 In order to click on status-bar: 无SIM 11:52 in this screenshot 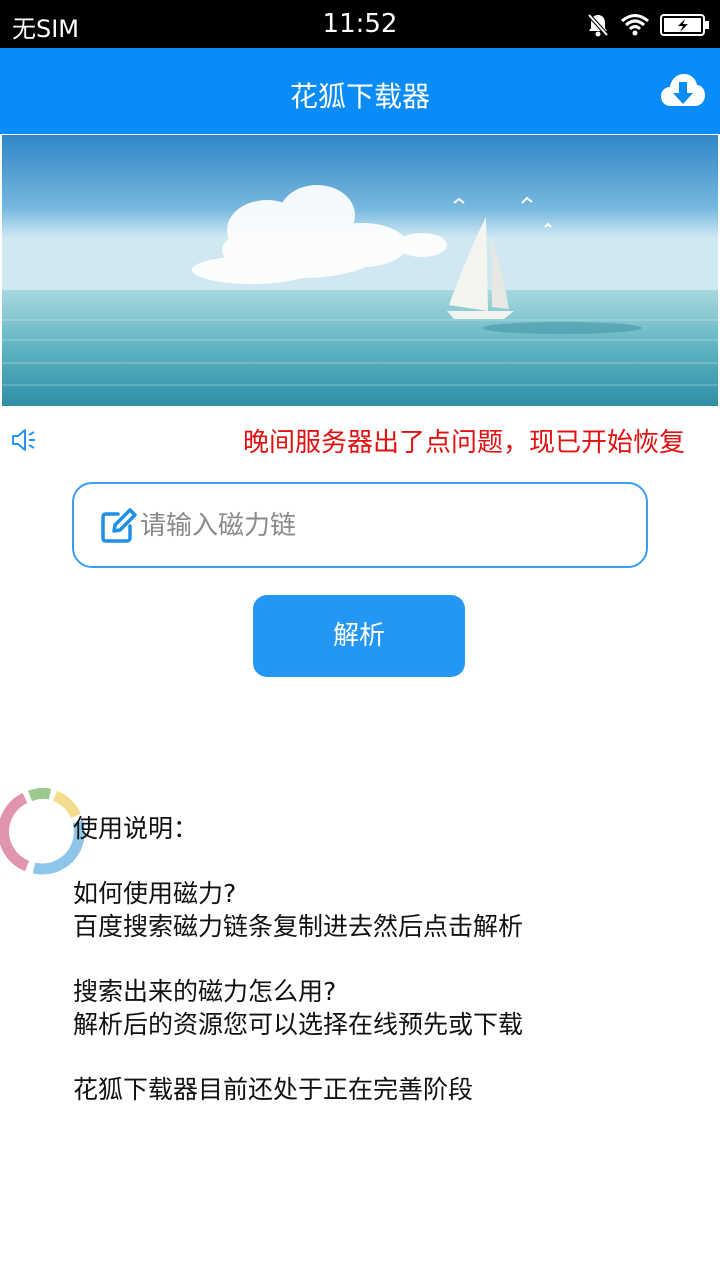, I will do `click(360, 24)`.